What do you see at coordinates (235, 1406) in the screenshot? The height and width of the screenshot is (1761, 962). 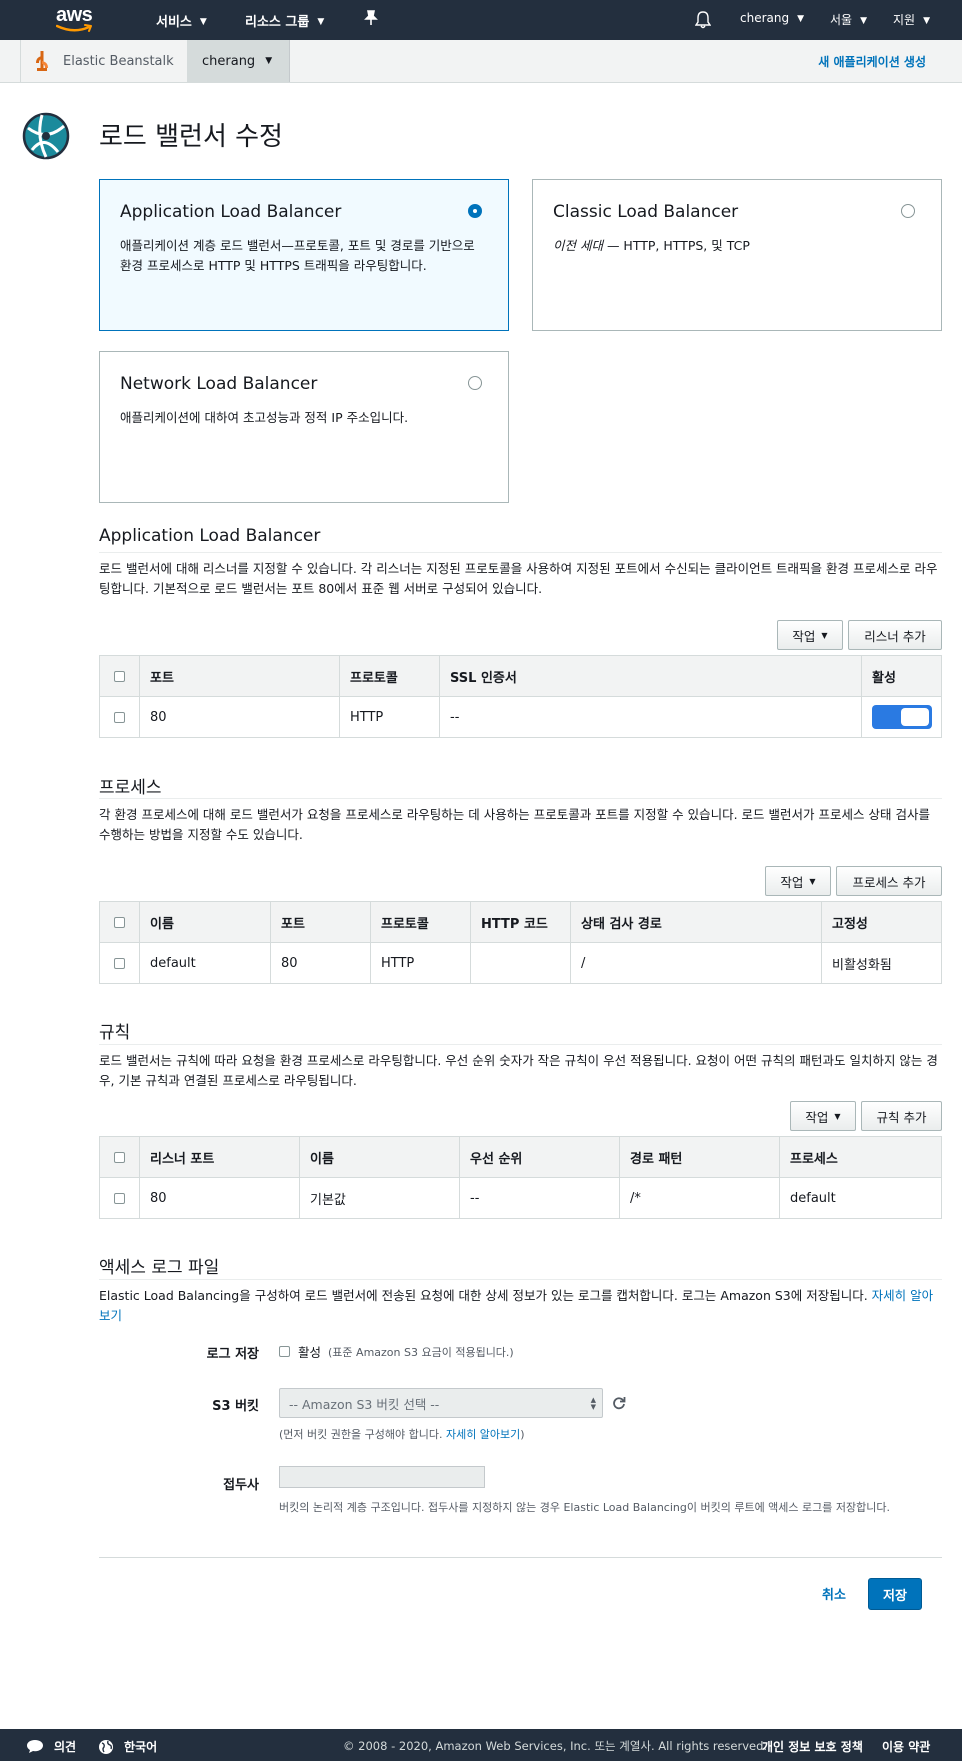 I see `s3-bucket-label: S3 버킷` at bounding box center [235, 1406].